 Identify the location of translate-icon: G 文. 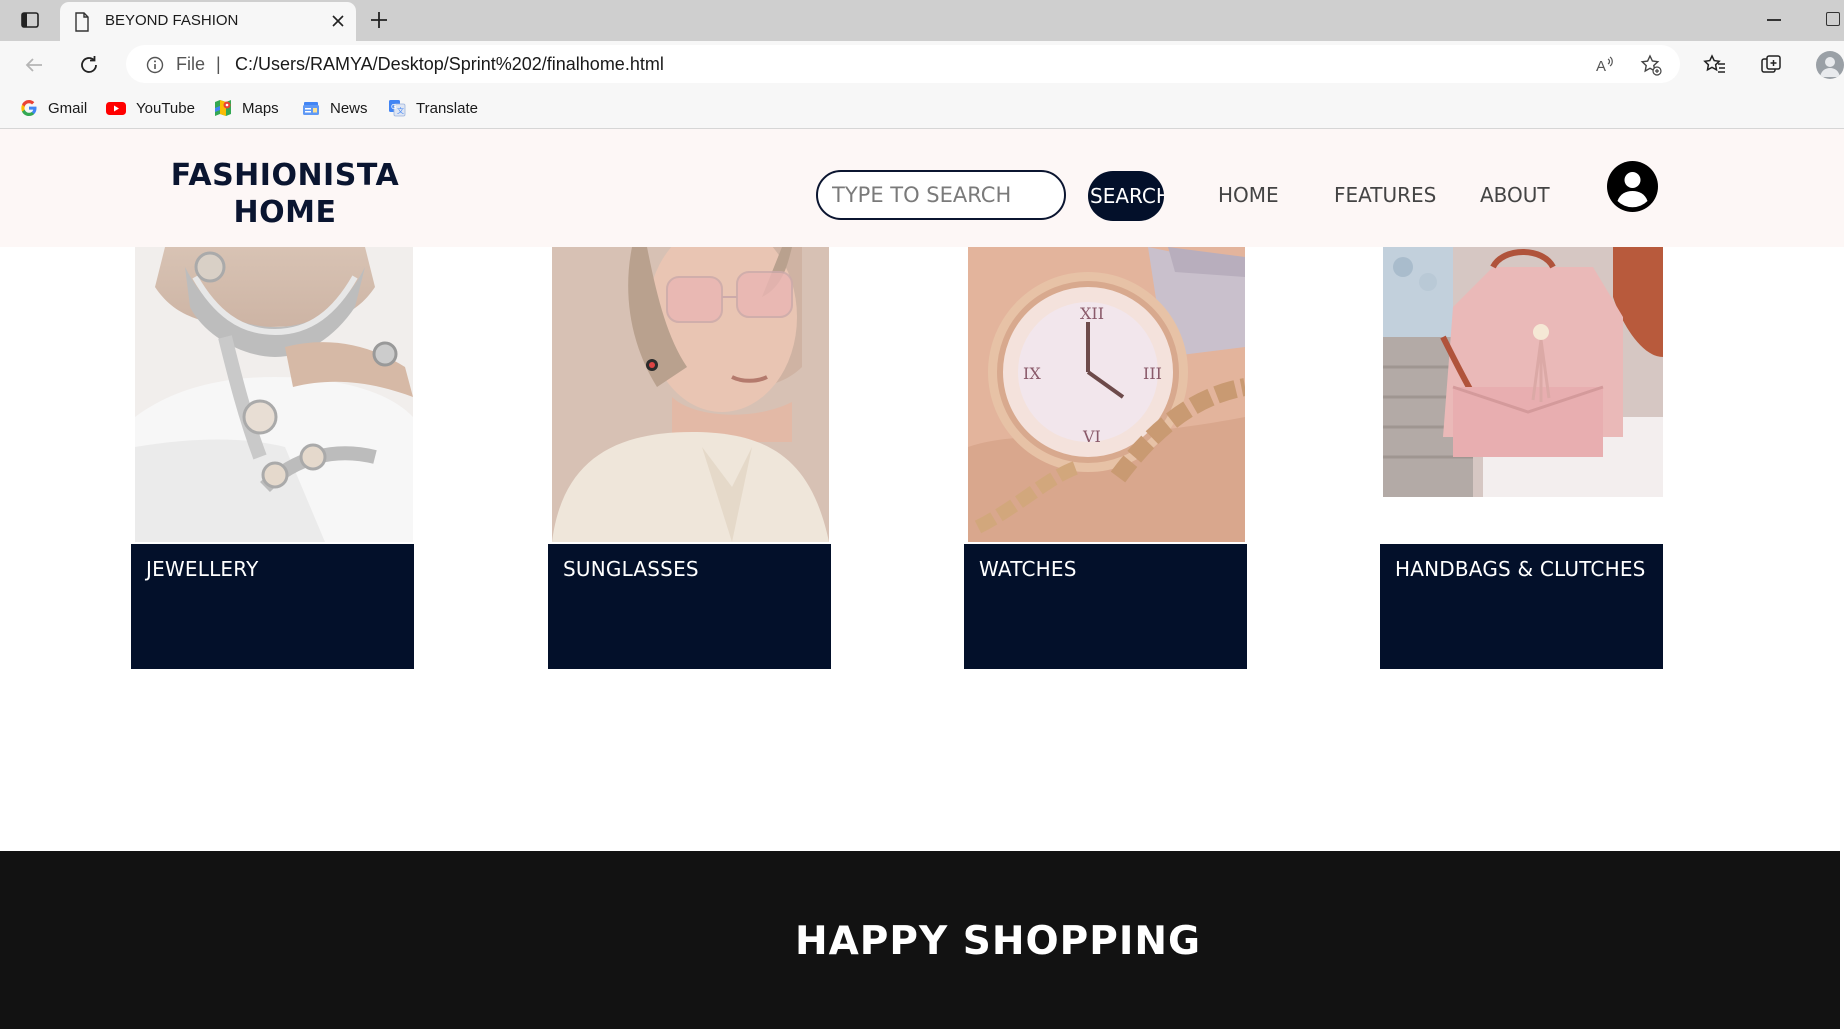
(397, 108).